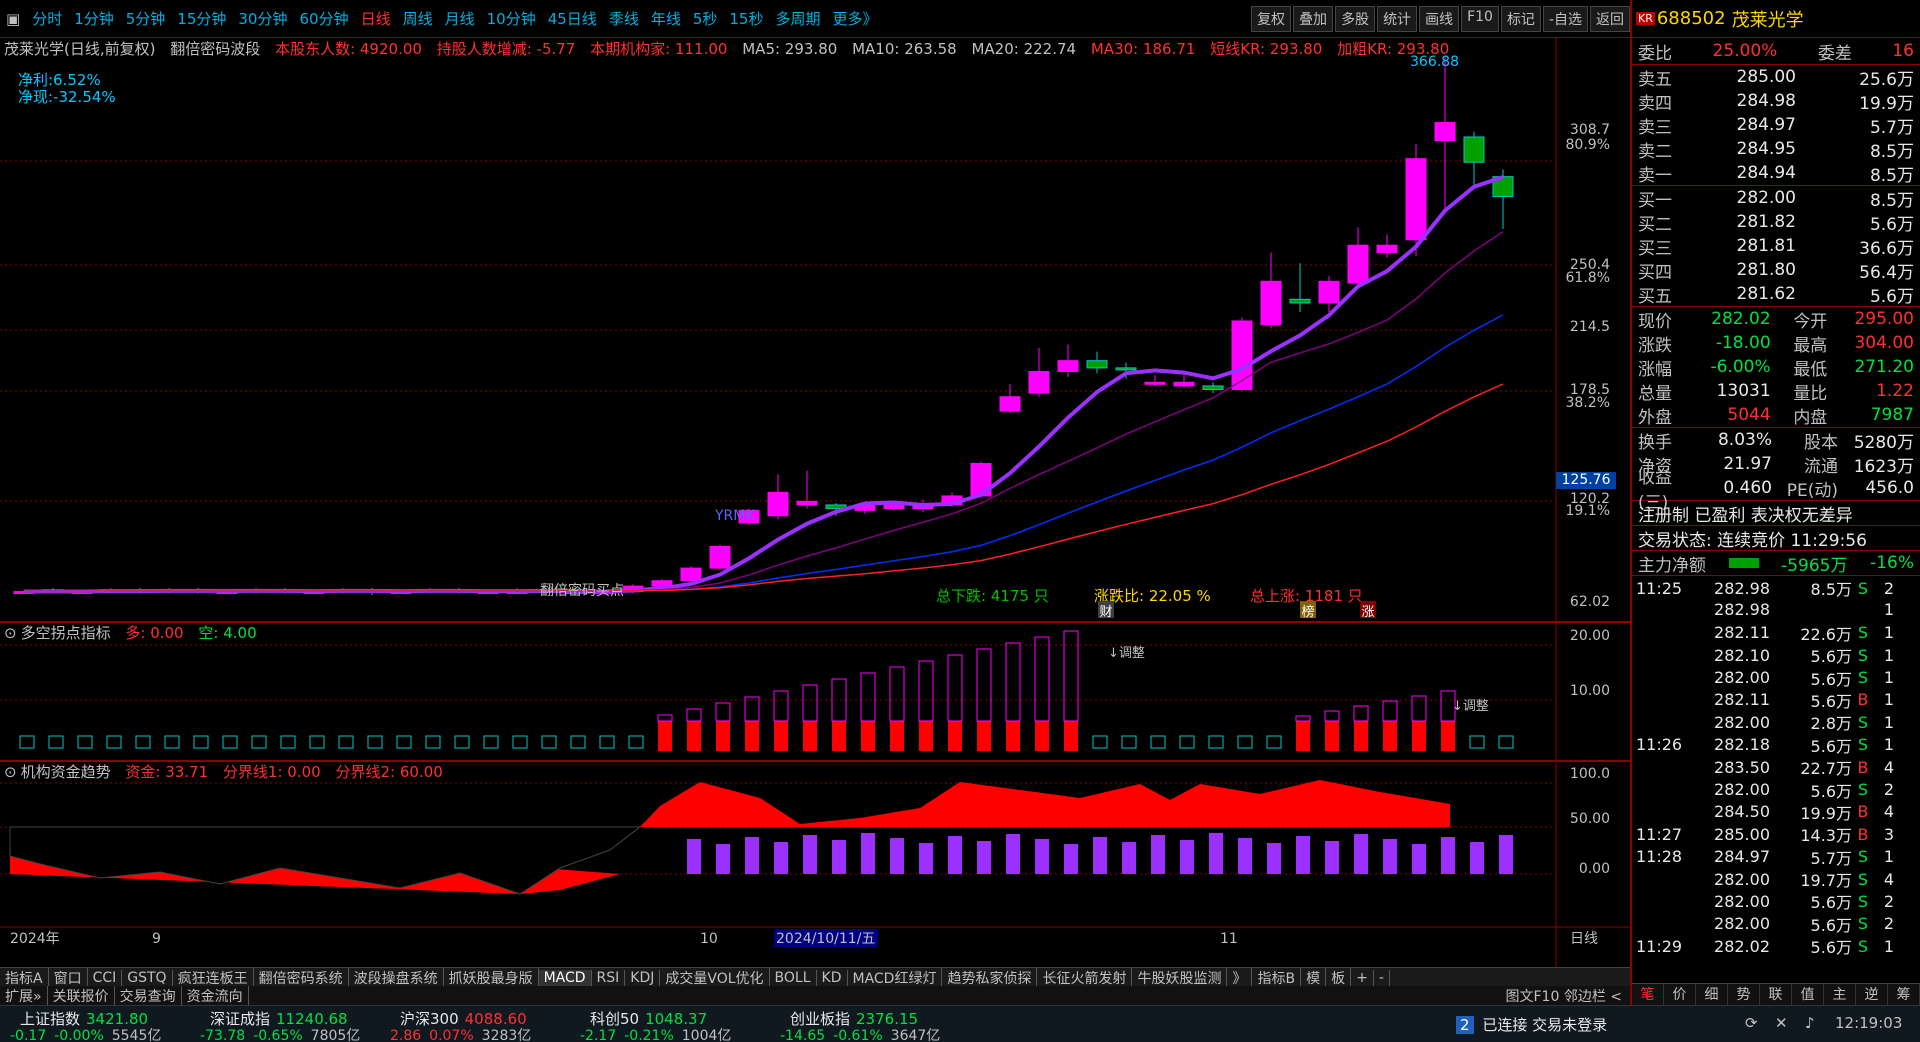  Describe the element at coordinates (13, 19) in the screenshot. I see `sidebar-toggle-icon: ▣` at that location.